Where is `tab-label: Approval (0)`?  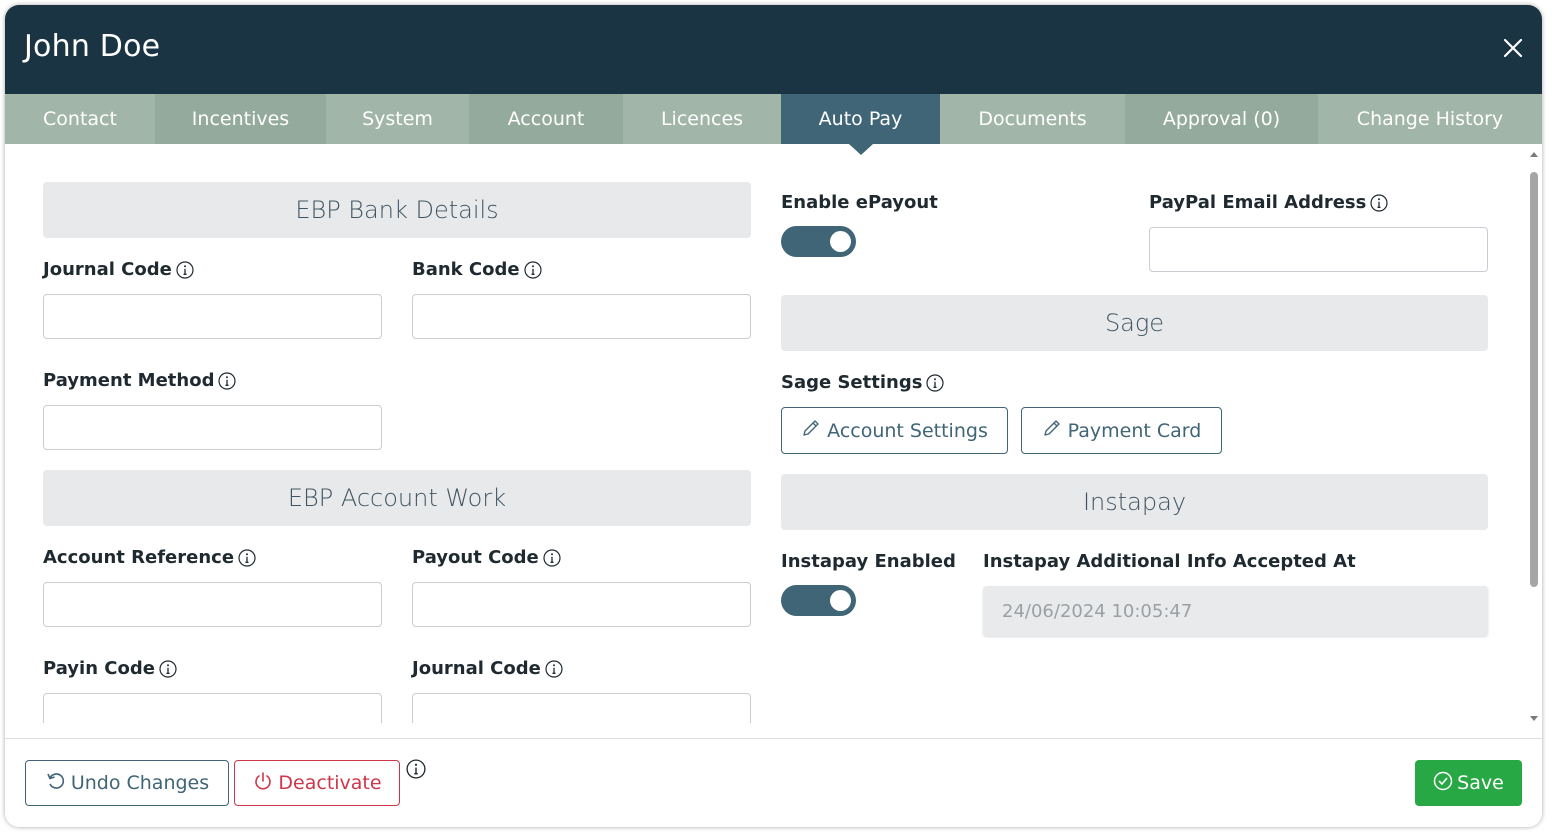
tab-label: Approval (0) is located at coordinates (1221, 119).